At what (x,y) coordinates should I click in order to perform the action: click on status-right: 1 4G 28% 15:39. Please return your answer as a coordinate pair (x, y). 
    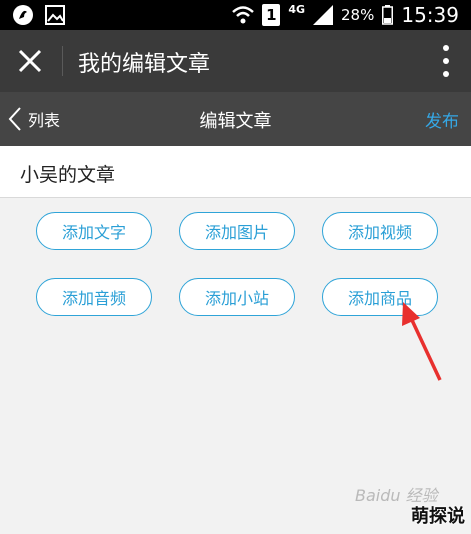
    Looking at the image, I should click on (345, 15).